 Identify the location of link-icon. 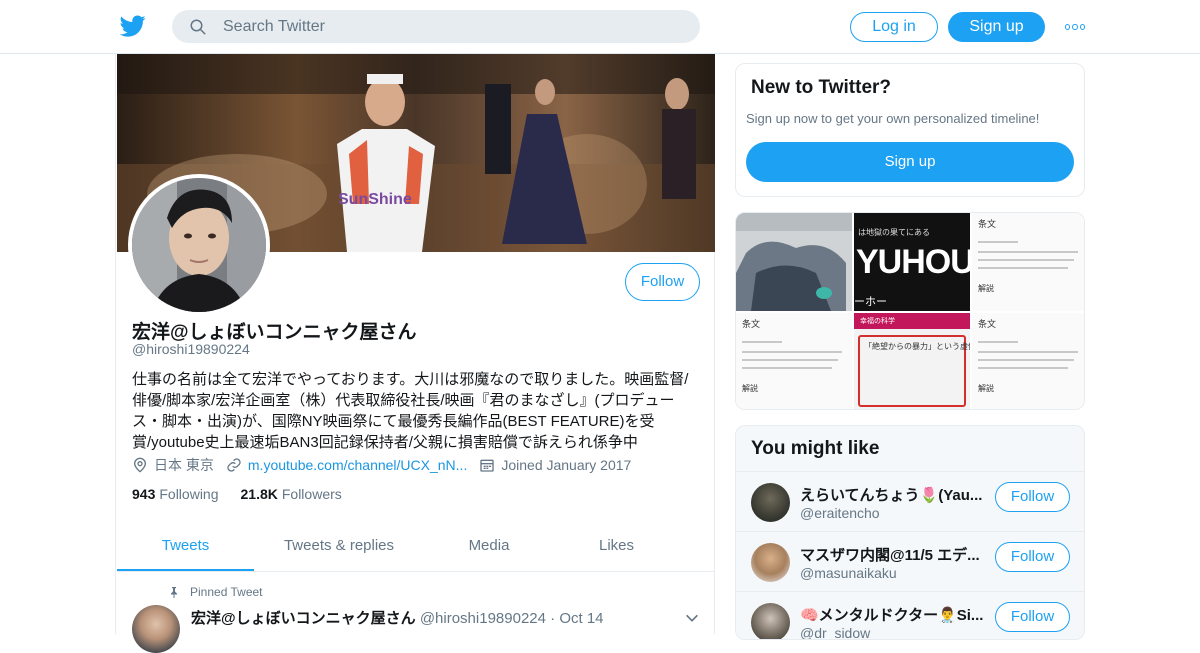
(234, 465).